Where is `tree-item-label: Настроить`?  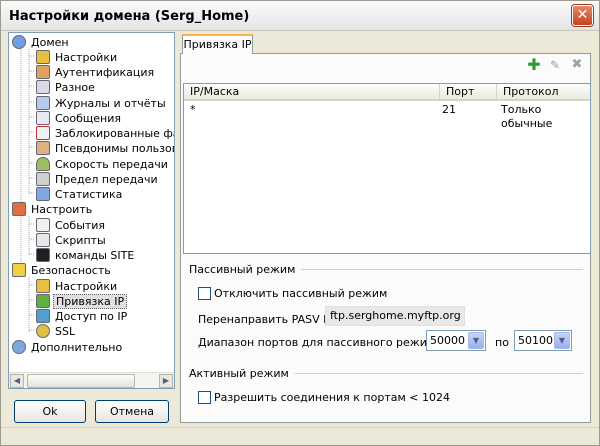 tree-item-label: Настроить is located at coordinates (62, 209).